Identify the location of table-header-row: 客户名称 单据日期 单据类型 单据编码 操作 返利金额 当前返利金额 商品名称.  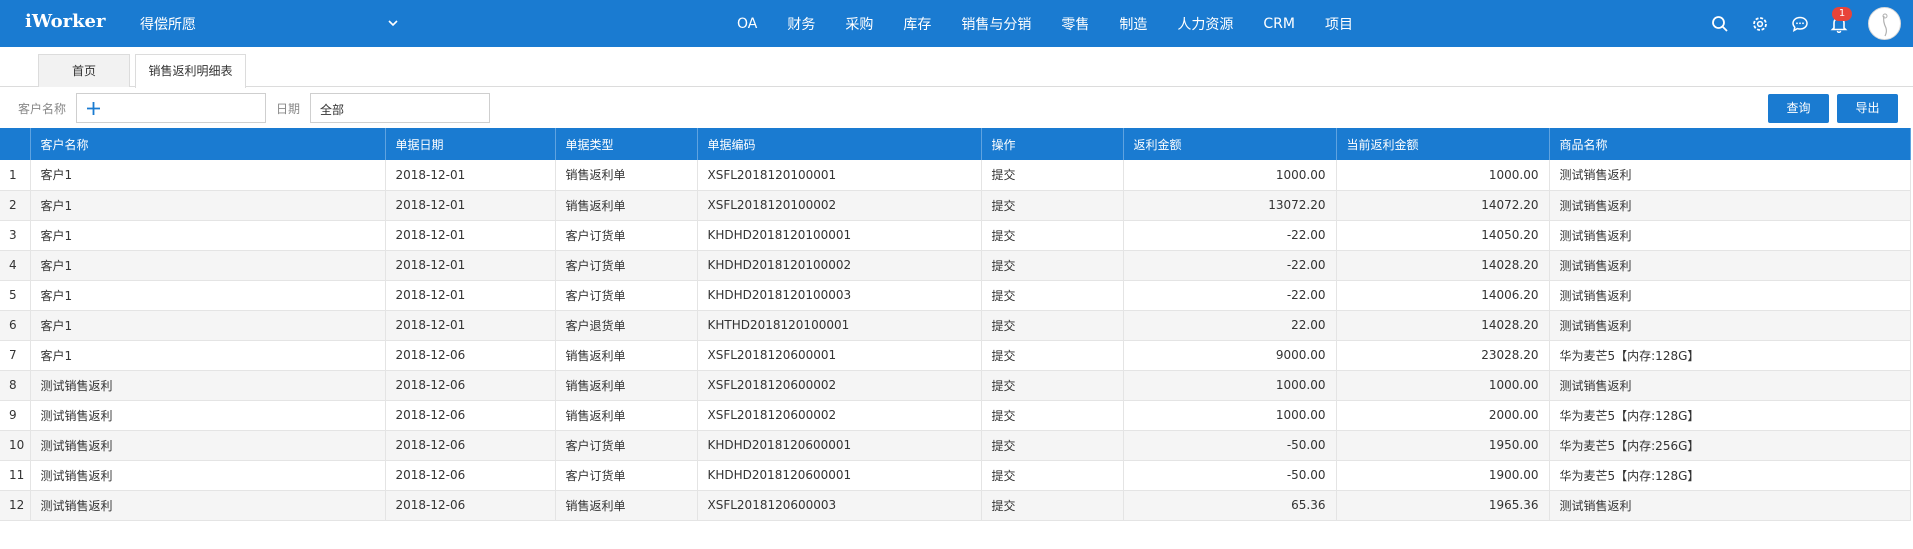
(955, 144).